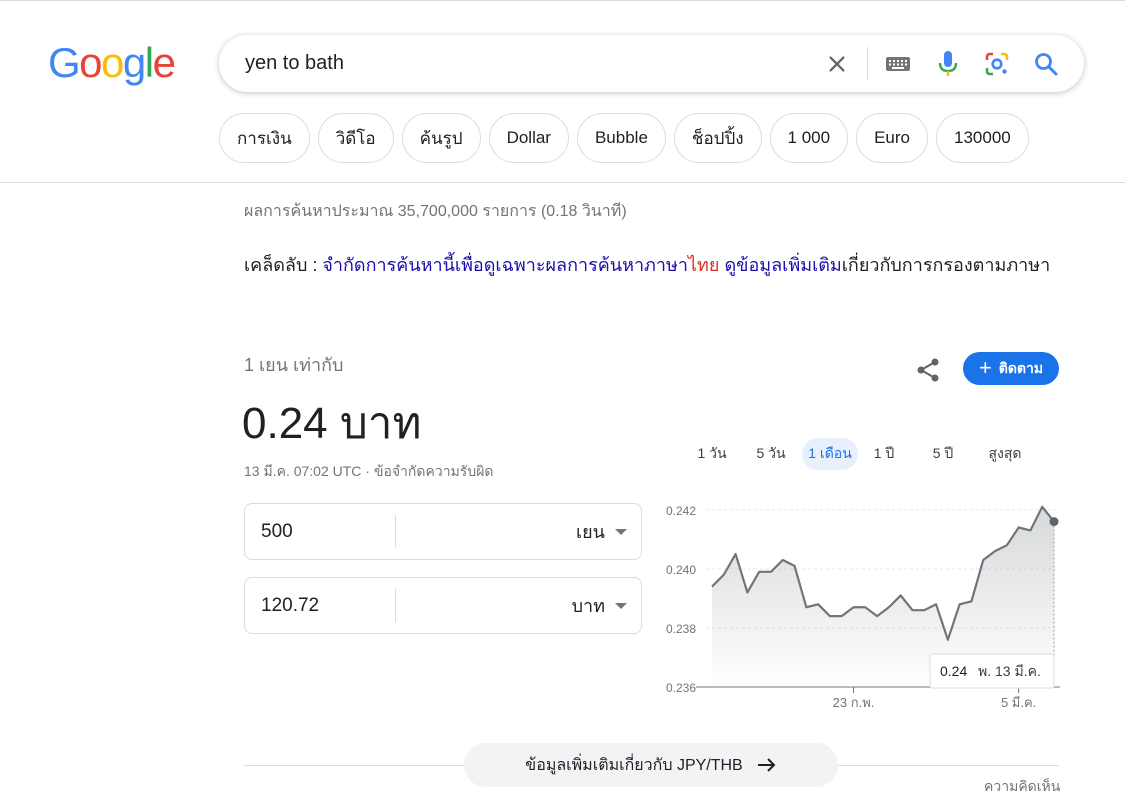  What do you see at coordinates (434, 471) in the screenshot?
I see `disclaimer-link: ข้อจำกัดความรับผิด` at bounding box center [434, 471].